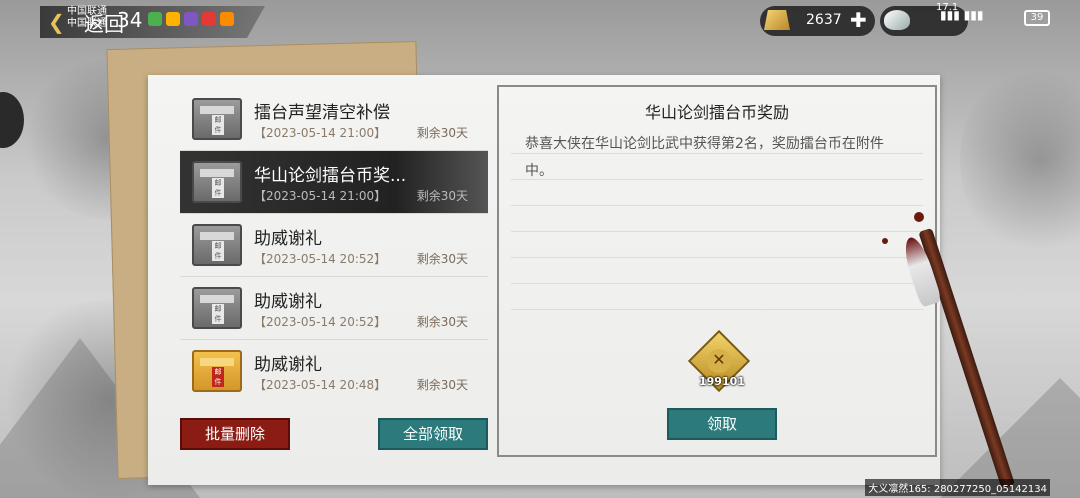 The height and width of the screenshot is (498, 1080). I want to click on clock: 34, so click(130, 20).